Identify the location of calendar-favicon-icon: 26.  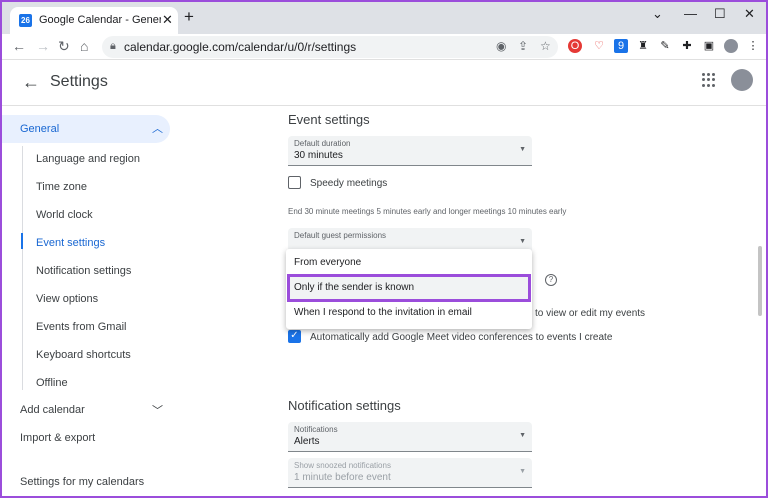
(25, 20).